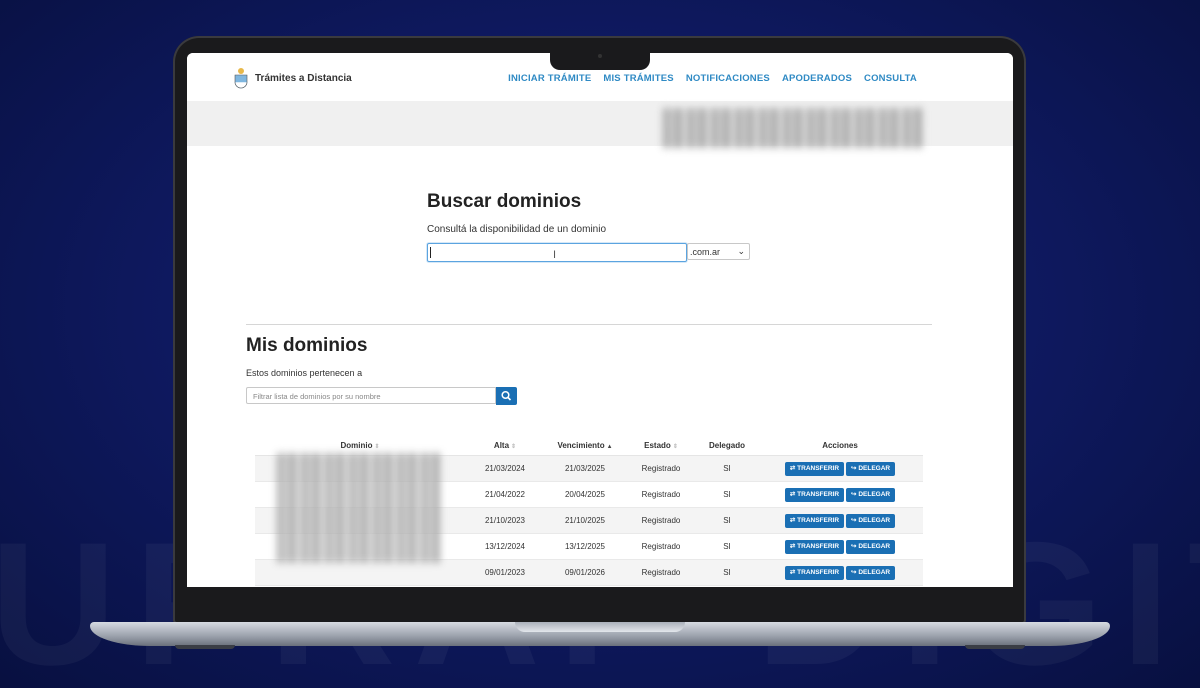 This screenshot has width=1200, height=688. What do you see at coordinates (505, 520) in the screenshot?
I see `cell-alta: 21/10/2023` at bounding box center [505, 520].